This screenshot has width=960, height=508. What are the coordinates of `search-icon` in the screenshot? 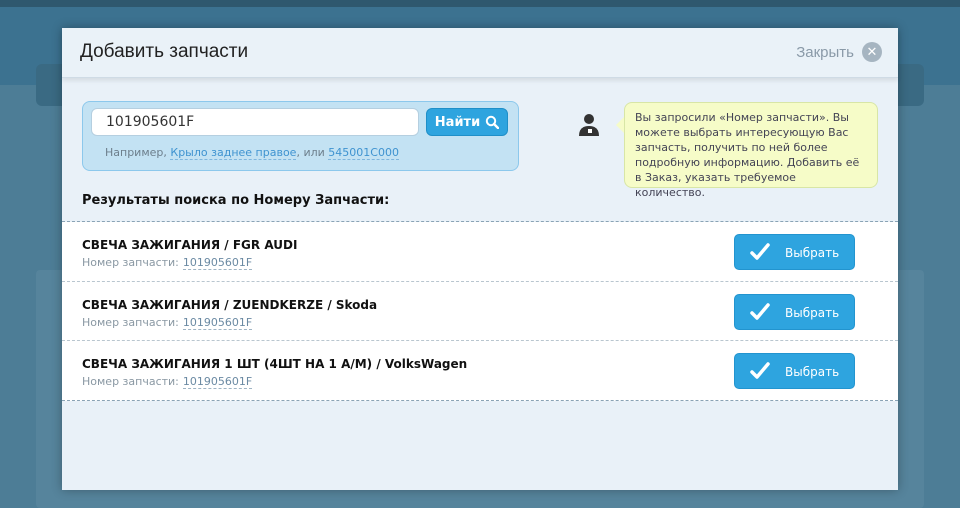 It's located at (493, 122).